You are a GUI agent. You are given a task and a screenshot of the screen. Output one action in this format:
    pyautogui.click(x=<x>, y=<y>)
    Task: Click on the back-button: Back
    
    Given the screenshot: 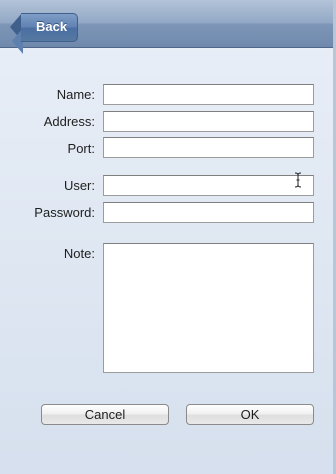 What is the action you would take?
    pyautogui.click(x=44, y=33)
    